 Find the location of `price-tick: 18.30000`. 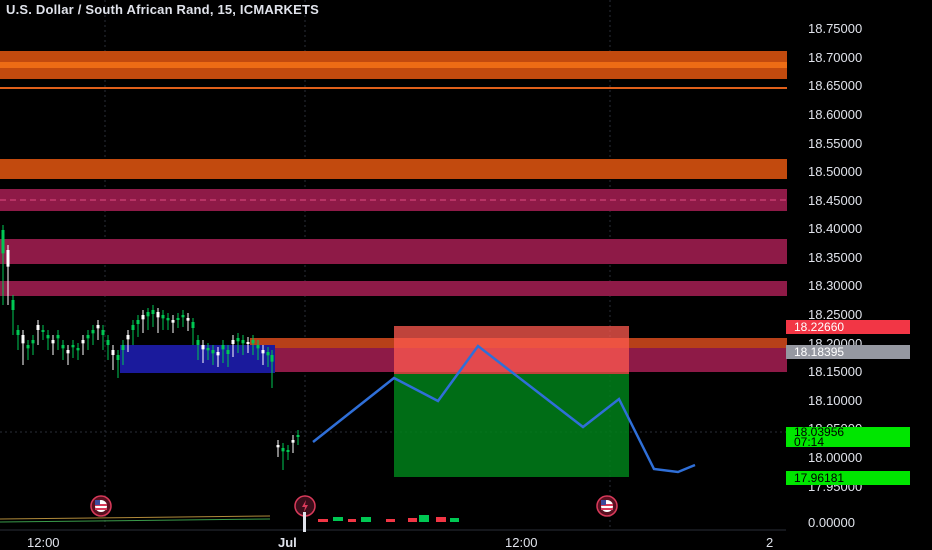

price-tick: 18.30000 is located at coordinates (835, 285).